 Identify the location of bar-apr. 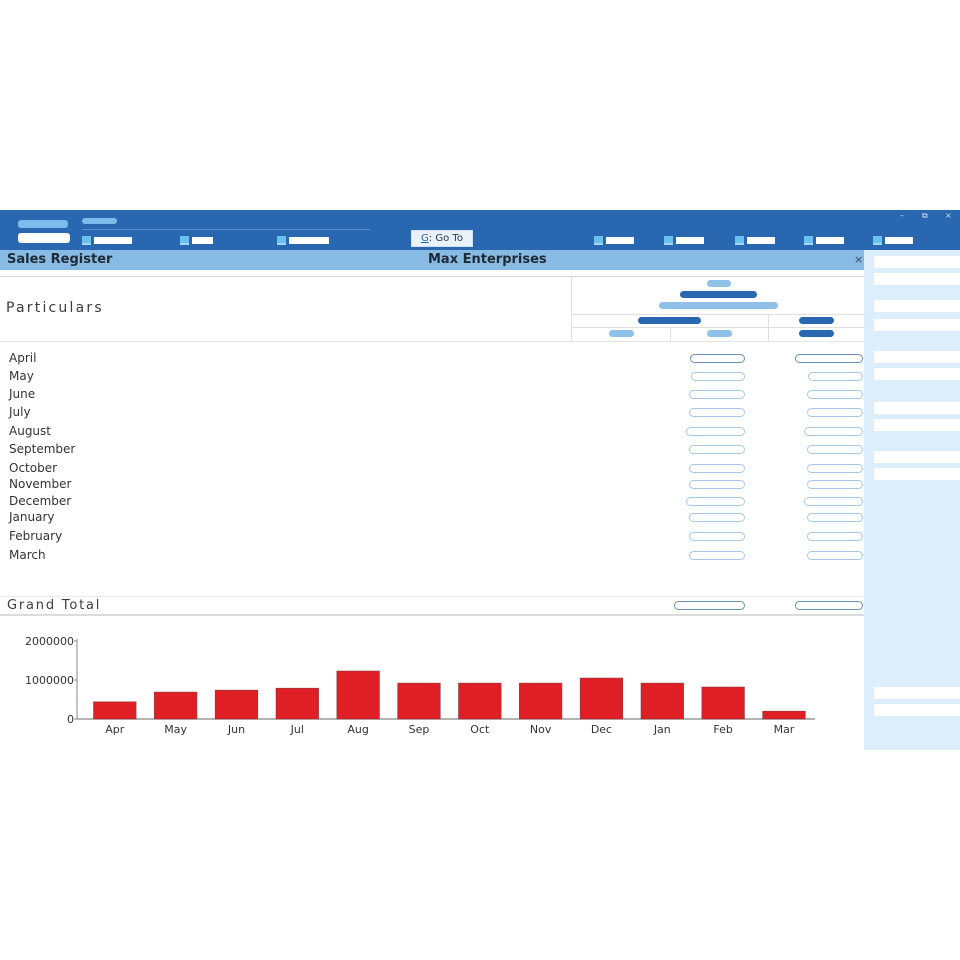
(115, 710).